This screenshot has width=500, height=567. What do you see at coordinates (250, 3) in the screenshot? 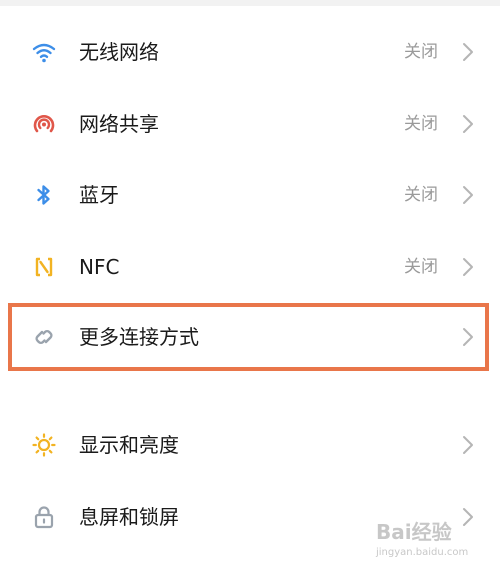
I see `top-divider` at bounding box center [250, 3].